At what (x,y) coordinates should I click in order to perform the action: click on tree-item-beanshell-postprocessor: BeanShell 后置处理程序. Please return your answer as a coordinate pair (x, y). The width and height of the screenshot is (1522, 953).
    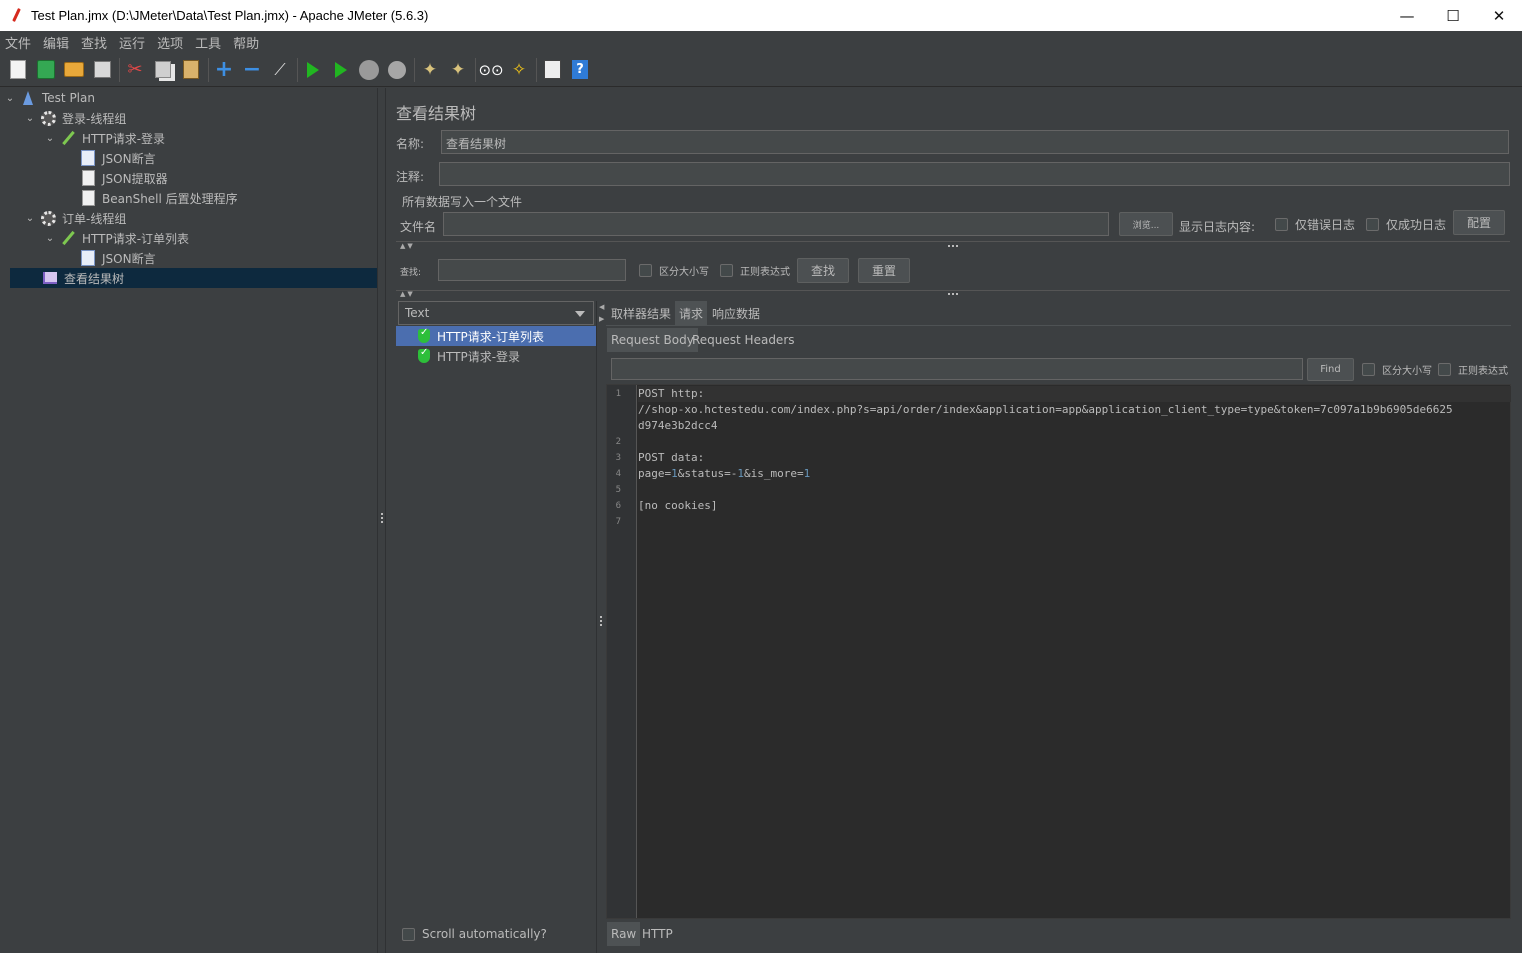
    Looking at the image, I should click on (159, 198).